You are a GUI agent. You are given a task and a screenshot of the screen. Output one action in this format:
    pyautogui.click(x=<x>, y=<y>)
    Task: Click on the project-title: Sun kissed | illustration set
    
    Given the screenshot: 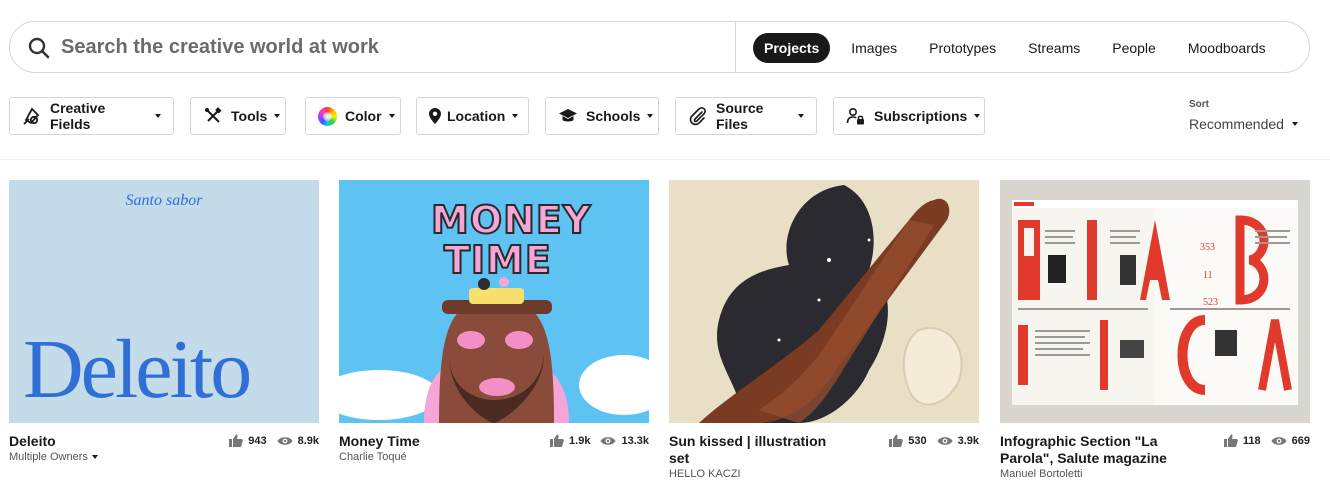 What is the action you would take?
    pyautogui.click(x=759, y=450)
    